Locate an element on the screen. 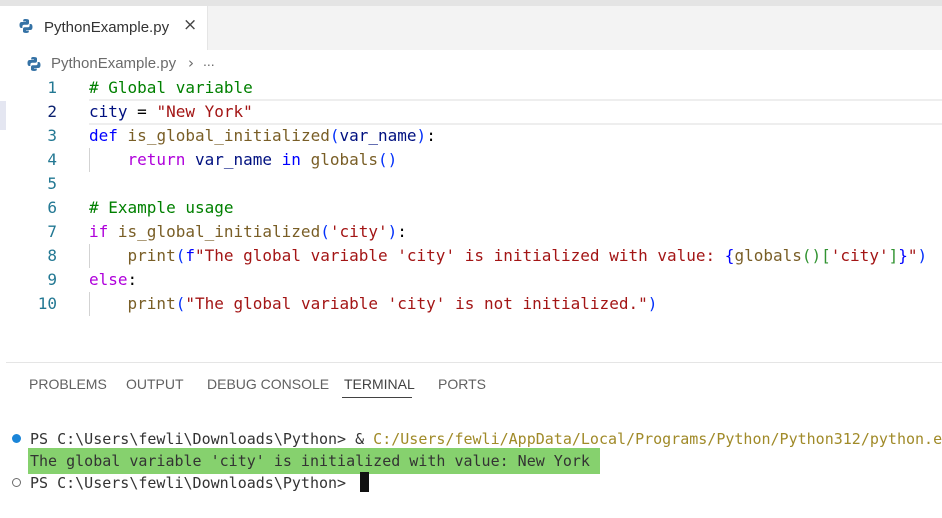 The height and width of the screenshot is (518, 942). code-token: # Example usage is located at coordinates (161, 207).